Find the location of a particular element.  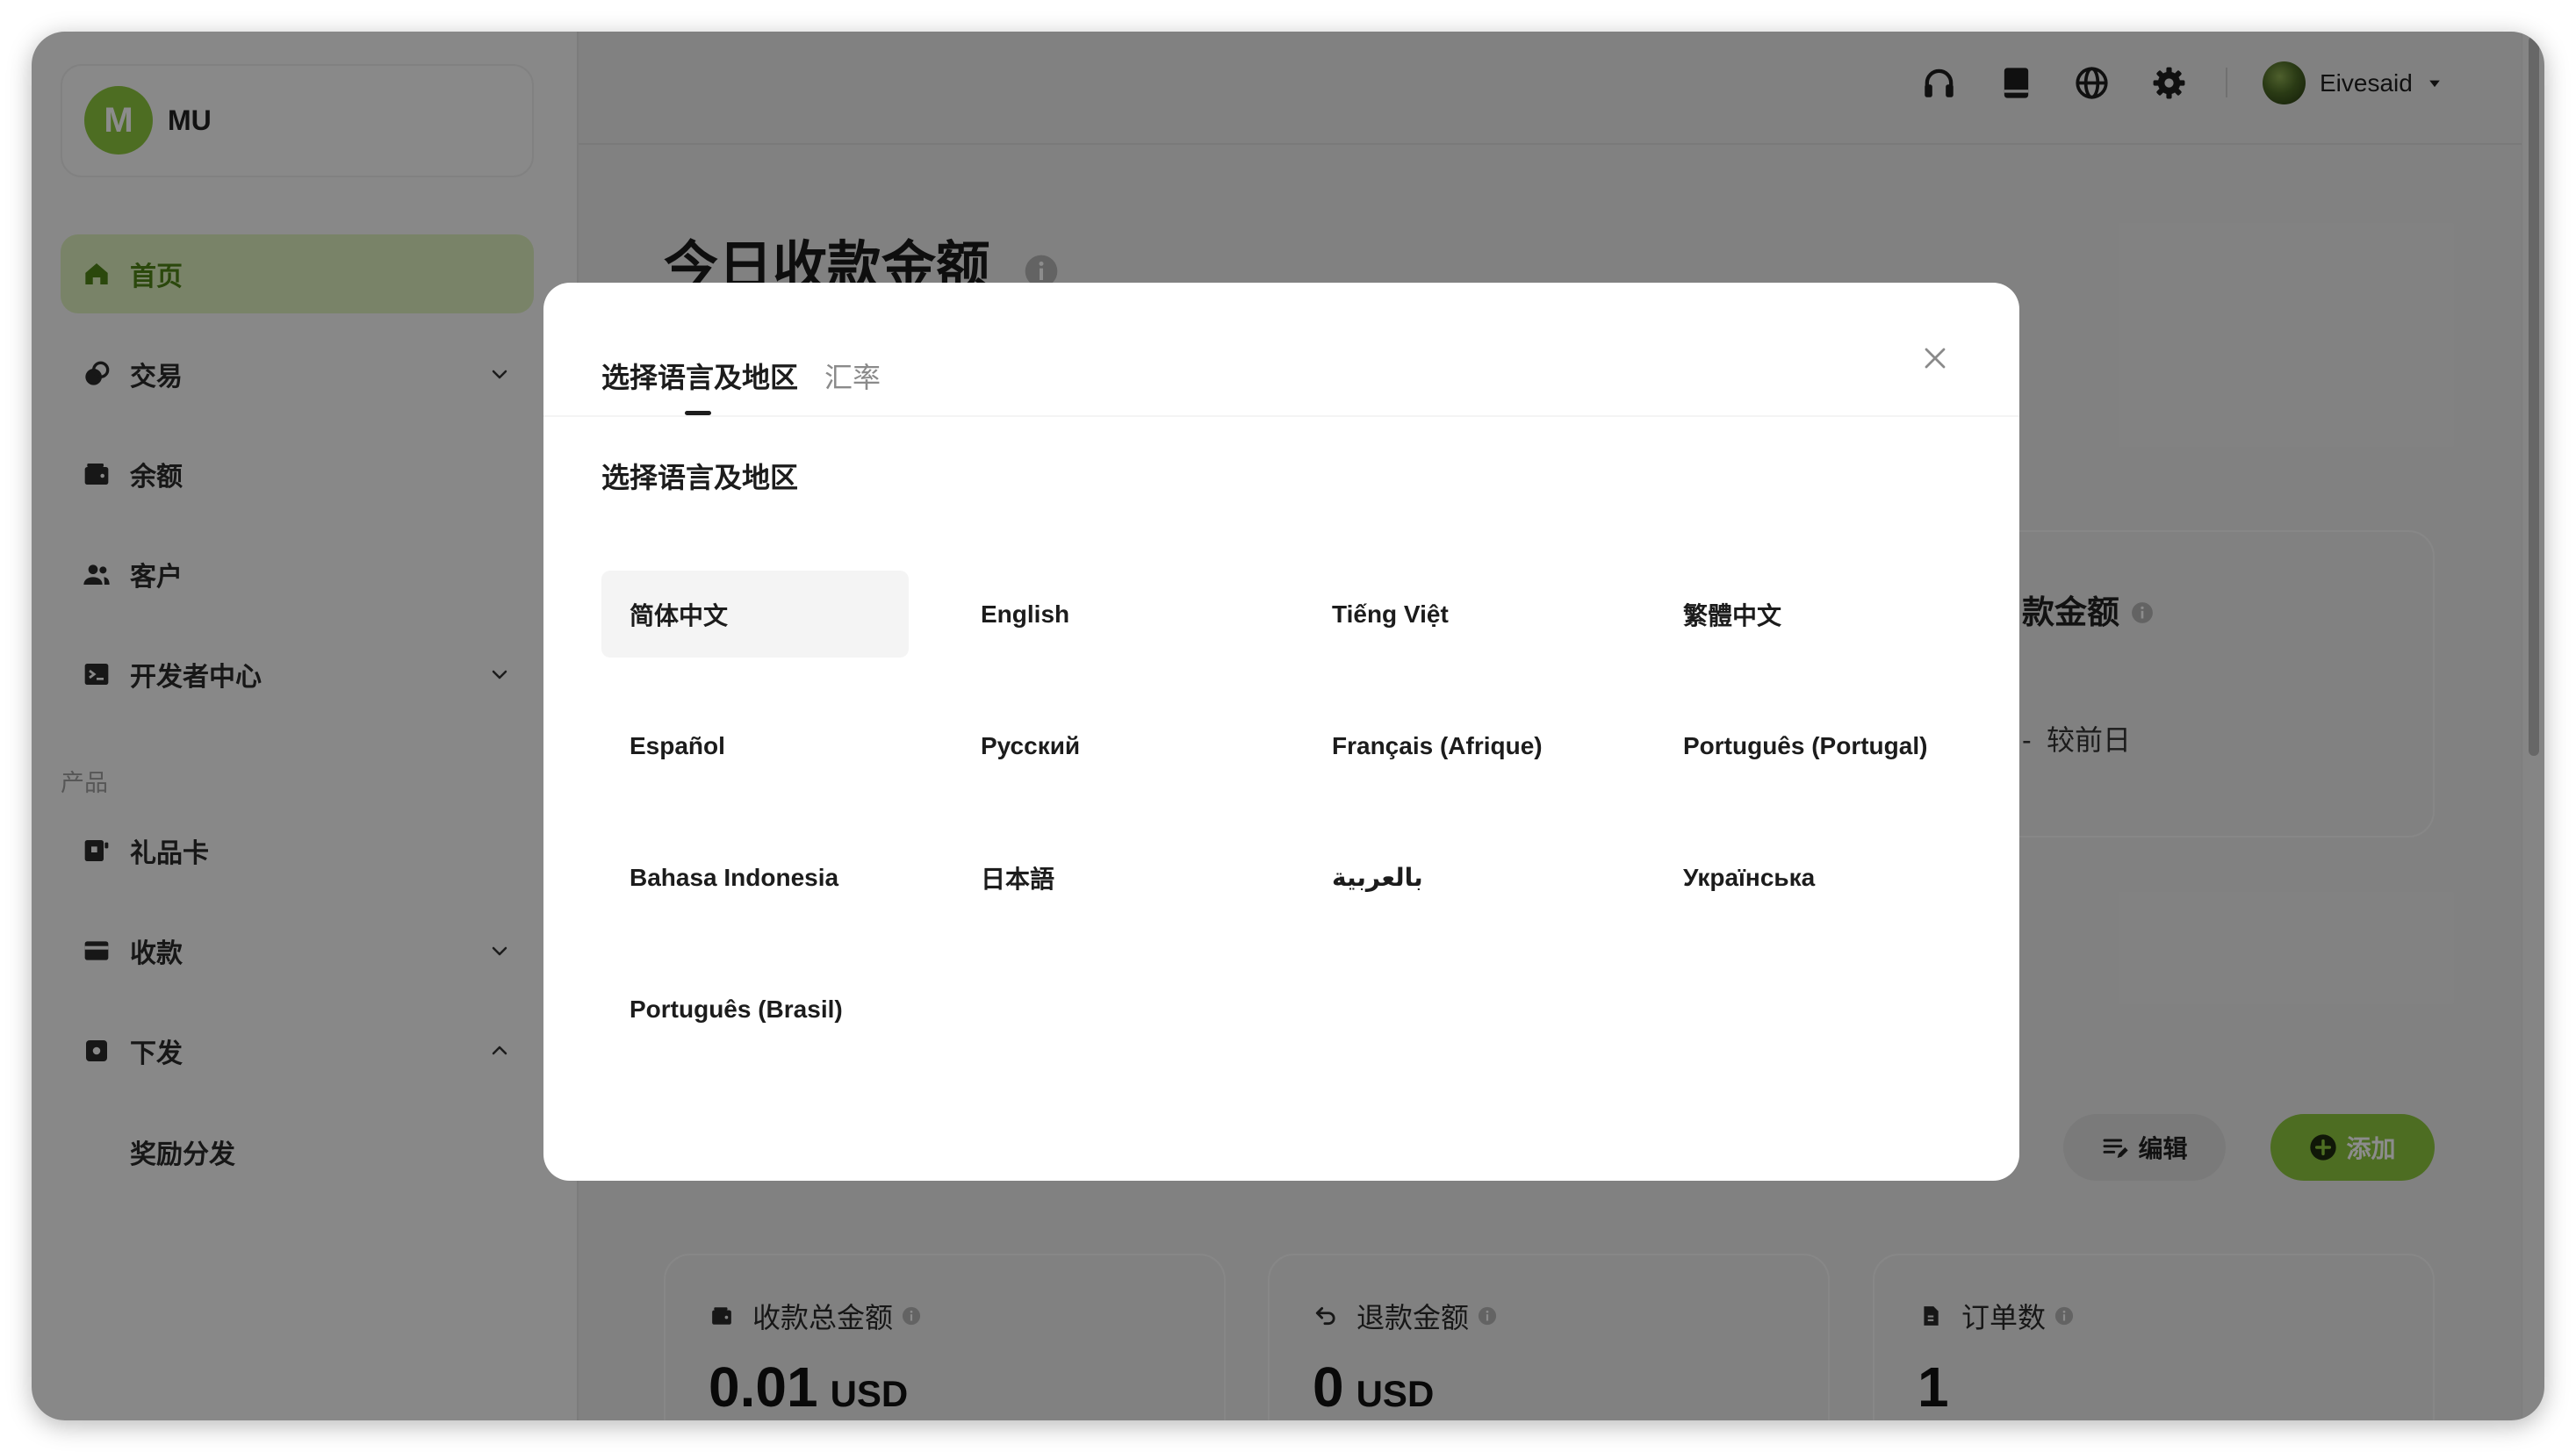

language-option: Bahasa Indonesia is located at coordinates (755, 877).